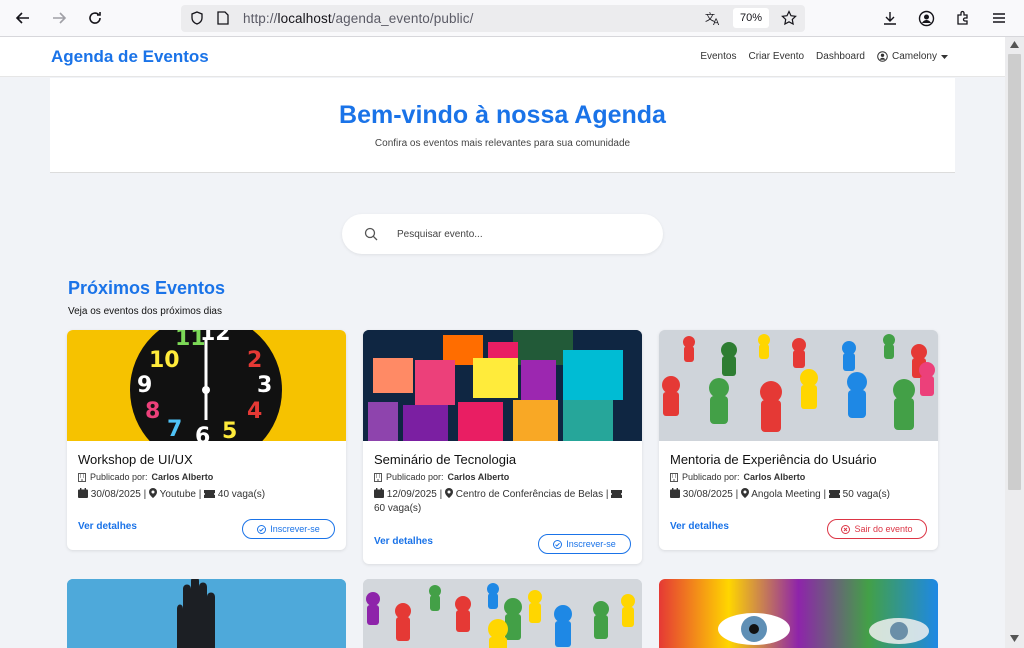  I want to click on search-bar, so click(502, 234).